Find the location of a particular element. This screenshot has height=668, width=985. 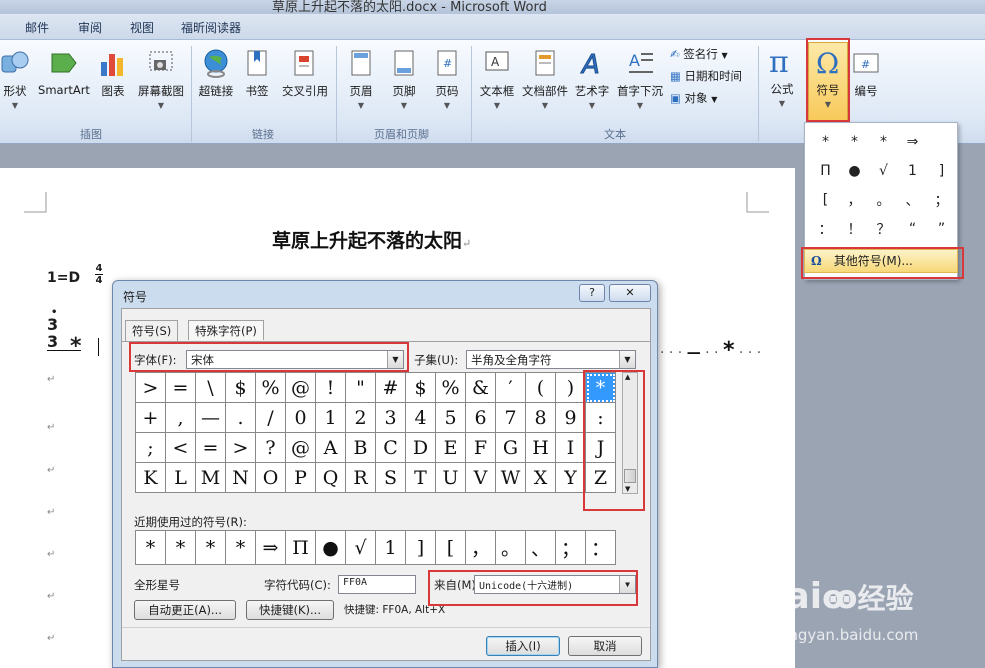

character-cell: H is located at coordinates (541, 448).